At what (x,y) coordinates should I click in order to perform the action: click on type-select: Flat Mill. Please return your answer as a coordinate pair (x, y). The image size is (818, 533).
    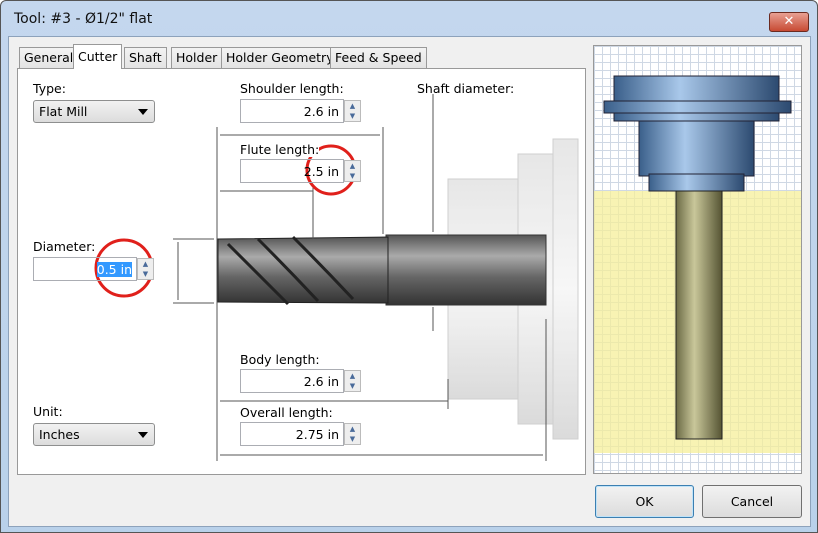
    Looking at the image, I should click on (94, 111).